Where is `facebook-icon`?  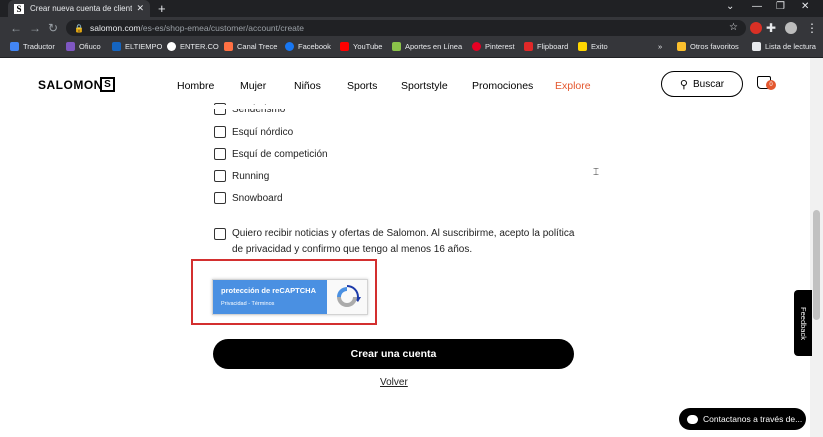 facebook-icon is located at coordinates (289, 46).